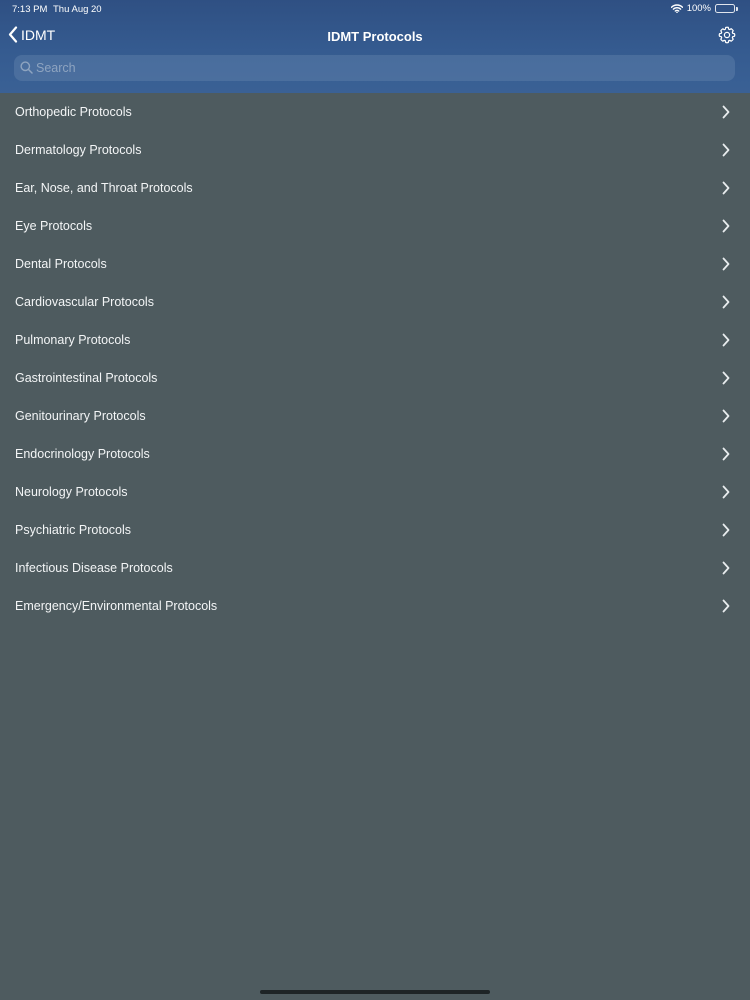  Describe the element at coordinates (71, 492) in the screenshot. I see `list-item-label: Neurology Protocols` at that location.